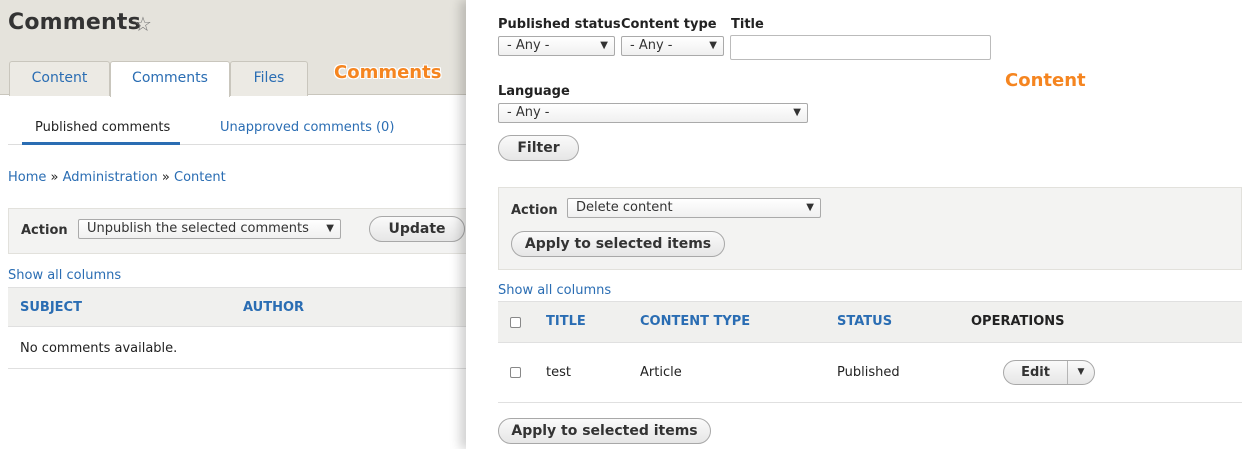  I want to click on filter-button: Filter, so click(538, 148).